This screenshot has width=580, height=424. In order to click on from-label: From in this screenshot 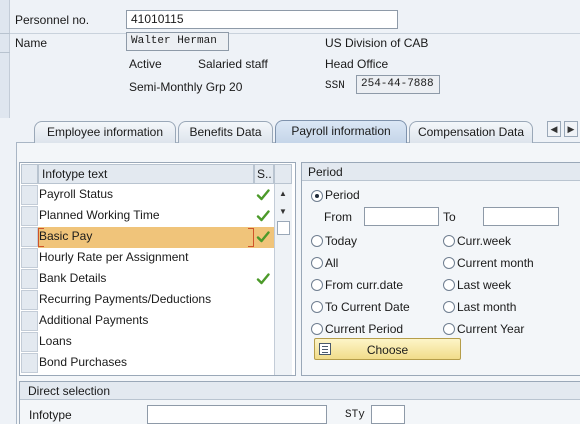, I will do `click(338, 217)`.